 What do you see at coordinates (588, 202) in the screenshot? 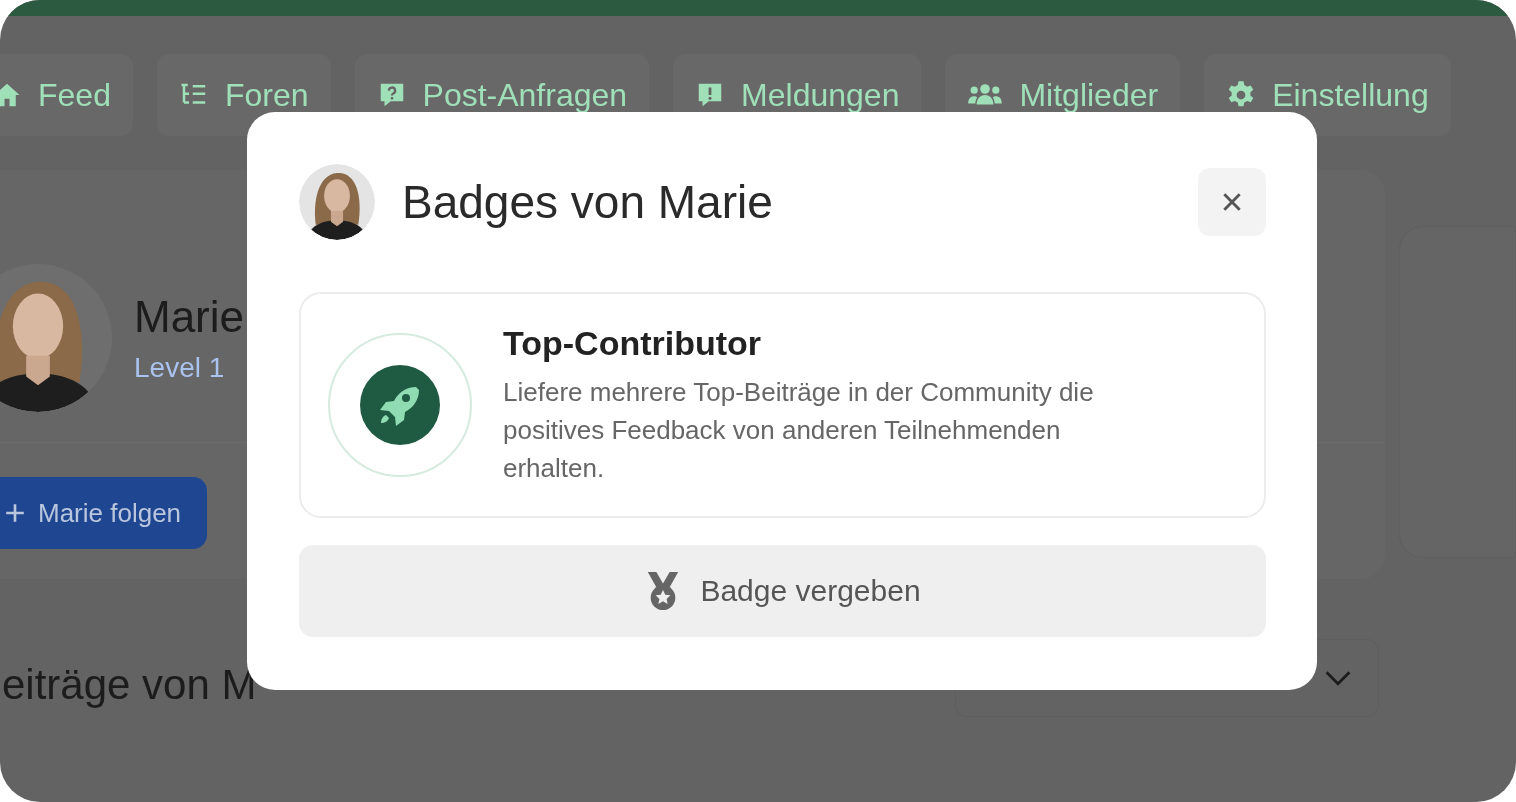
I see `dialog-title: Badges von Marie` at bounding box center [588, 202].